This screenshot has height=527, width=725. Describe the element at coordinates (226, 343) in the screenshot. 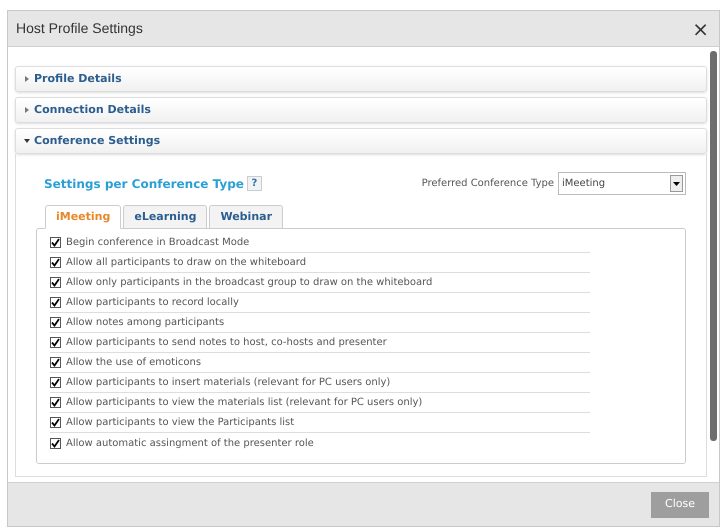

I see `option-label: Allow participants to send notes to host, co-hosts and presenter` at that location.